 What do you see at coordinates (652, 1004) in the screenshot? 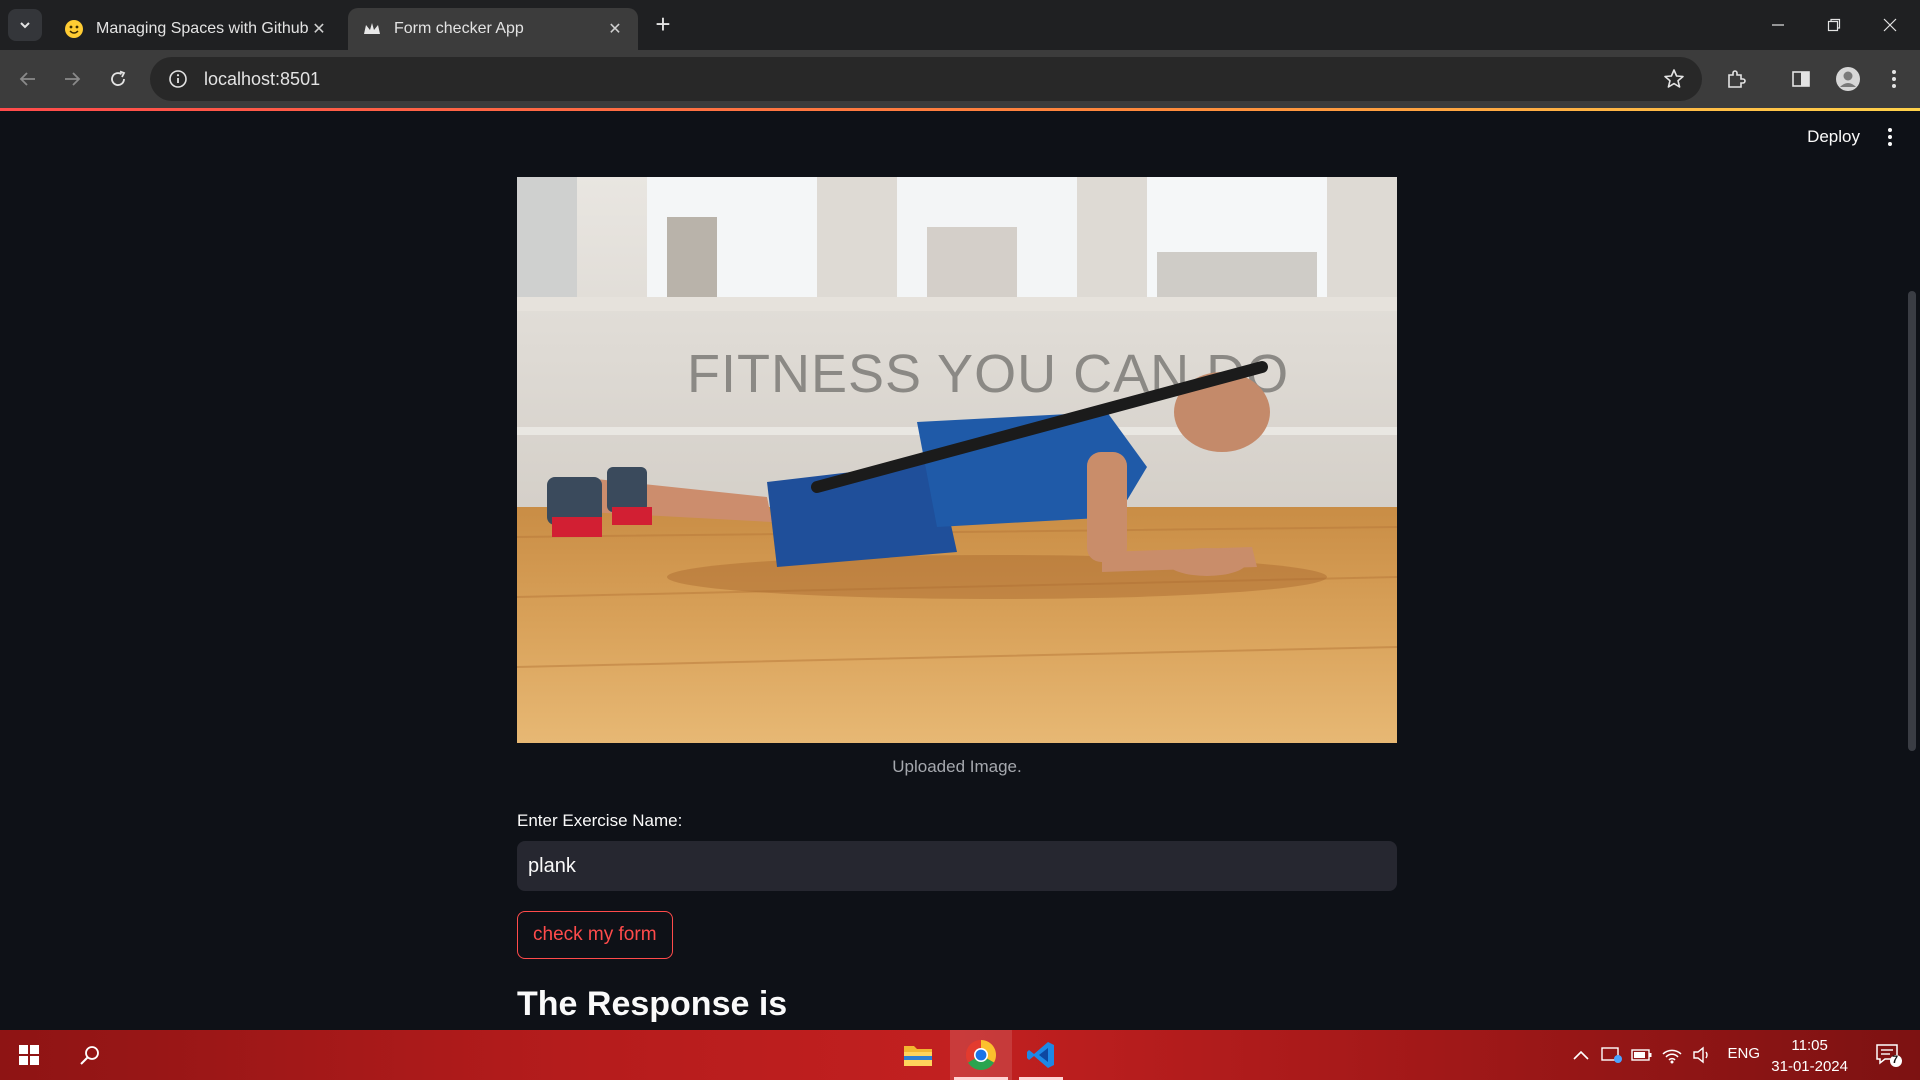
I see `response-heading: The Response is` at bounding box center [652, 1004].